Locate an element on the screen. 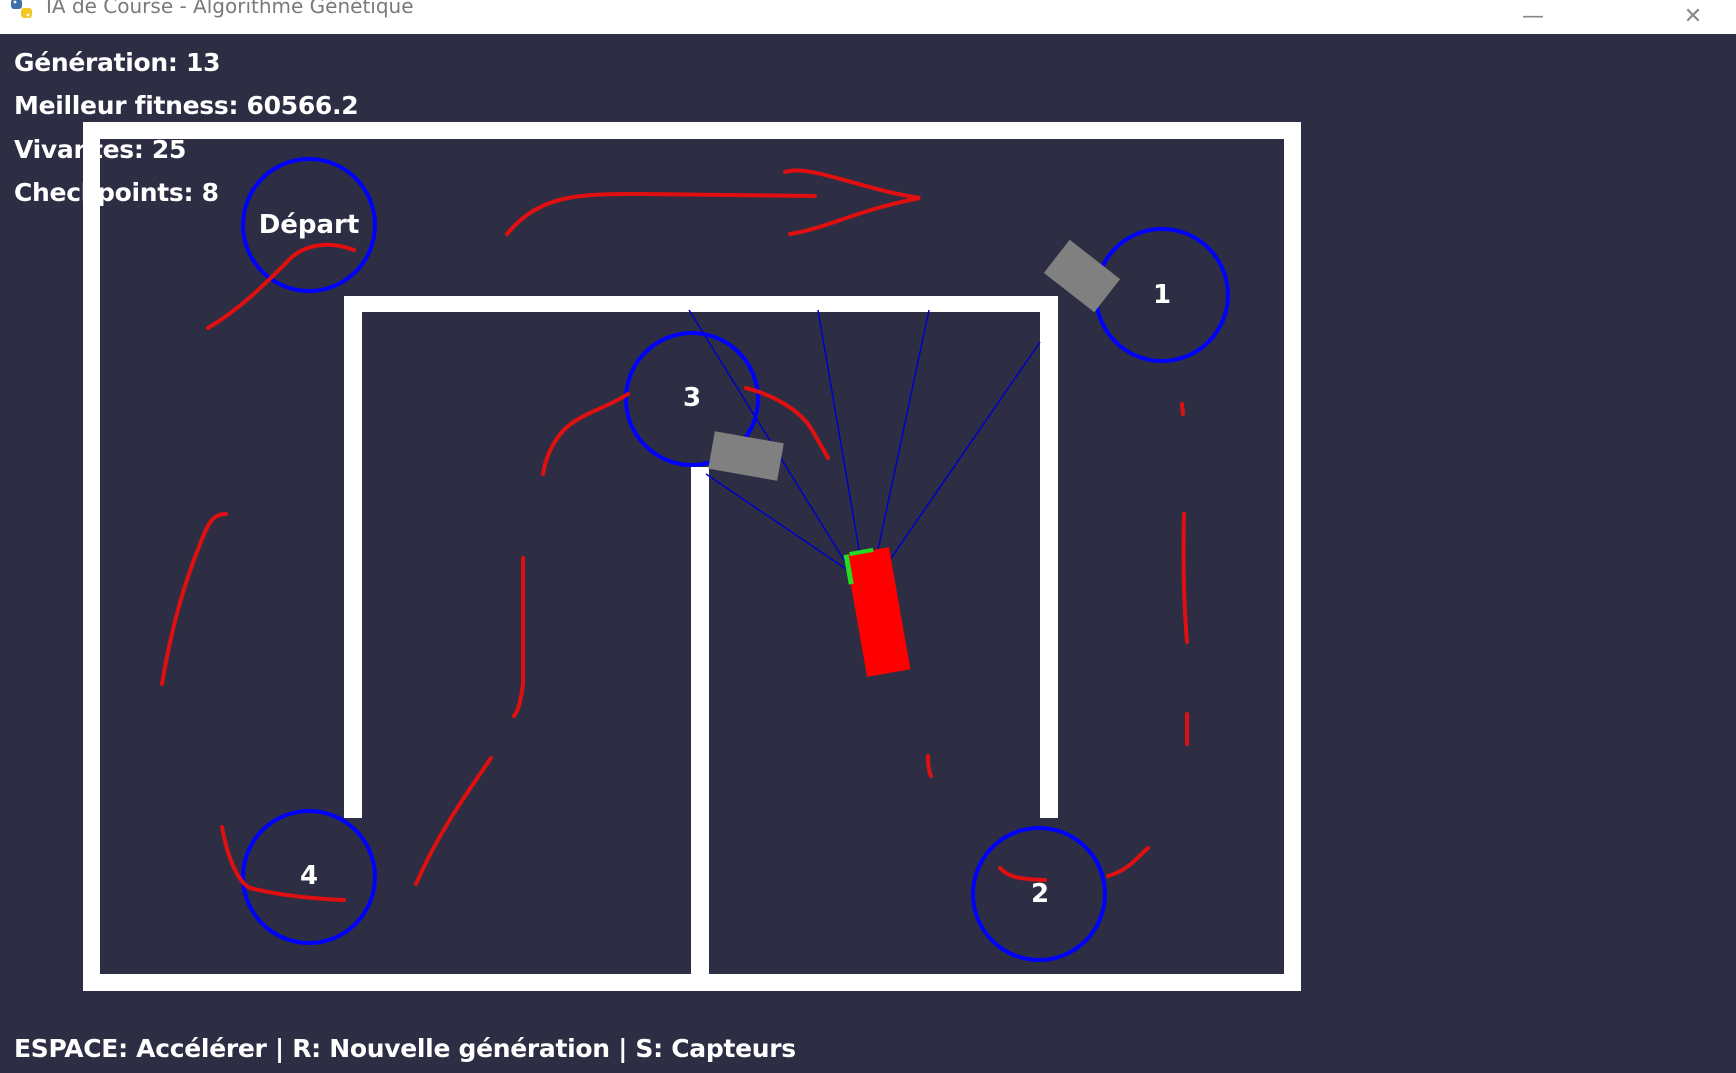  car-gray is located at coordinates (746, 456).